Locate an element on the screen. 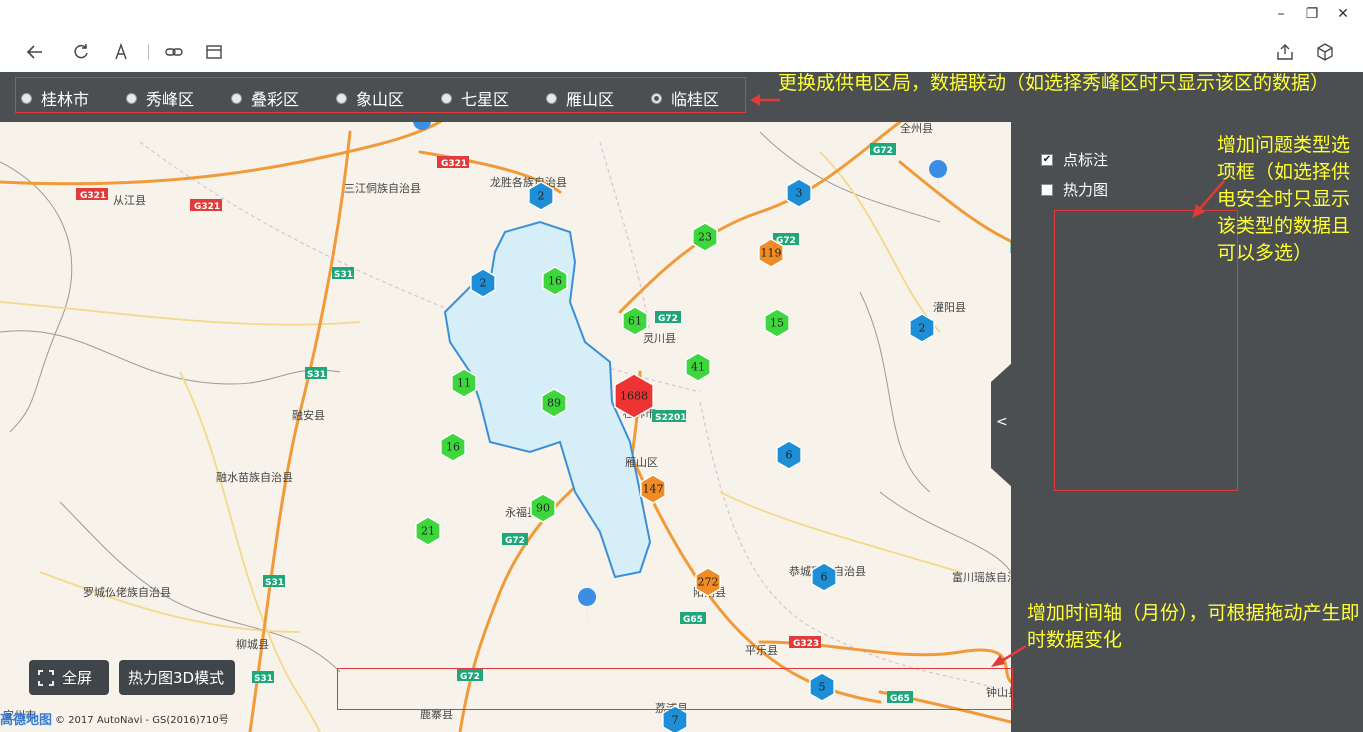 The height and width of the screenshot is (732, 1363). cluster-marker: 21 is located at coordinates (428, 531).